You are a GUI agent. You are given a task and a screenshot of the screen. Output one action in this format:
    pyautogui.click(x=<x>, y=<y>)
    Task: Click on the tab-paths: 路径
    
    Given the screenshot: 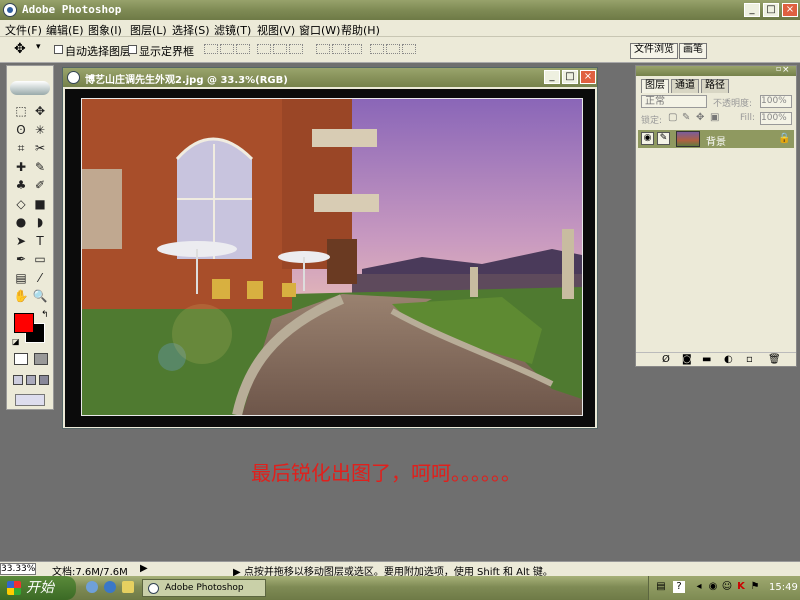 What is the action you would take?
    pyautogui.click(x=715, y=86)
    